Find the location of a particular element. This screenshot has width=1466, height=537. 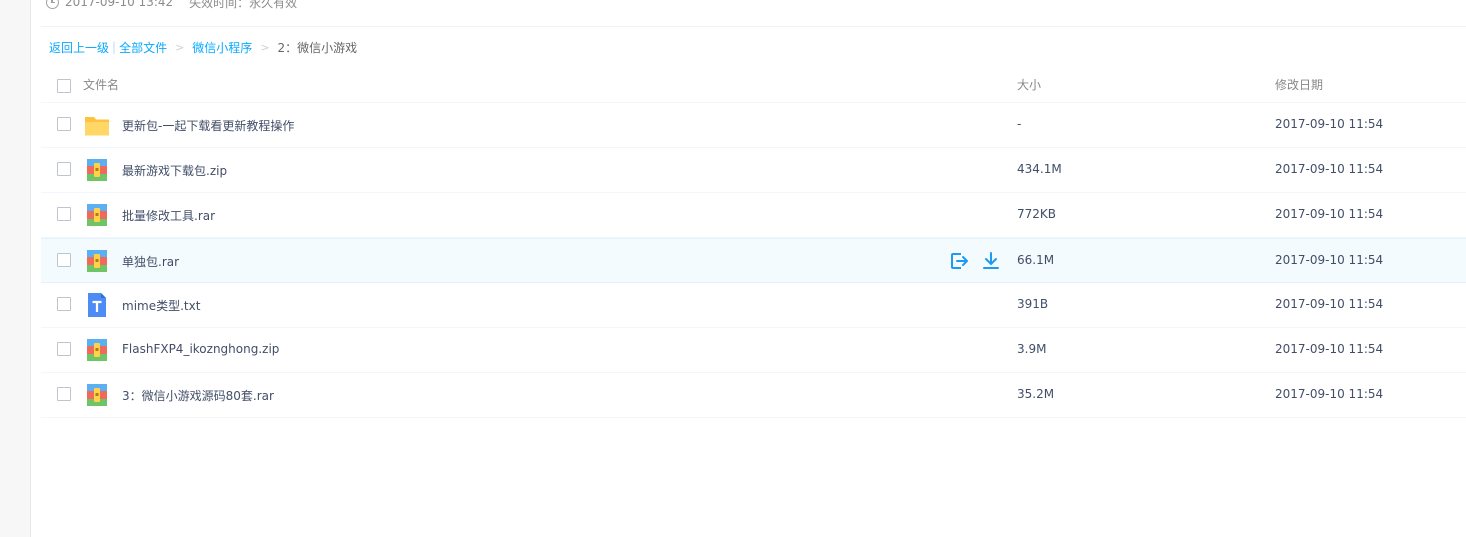

file-size: - is located at coordinates (1019, 124).